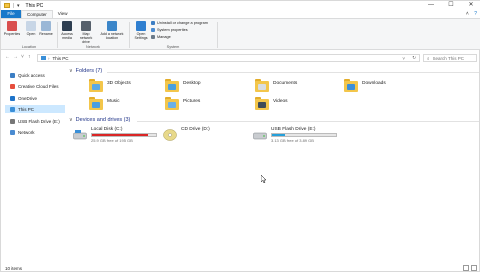 This screenshot has width=480, height=273. Describe the element at coordinates (112, 140) in the screenshot. I see `drive-free-space: 25.9 GB free of 195 GB` at that location.